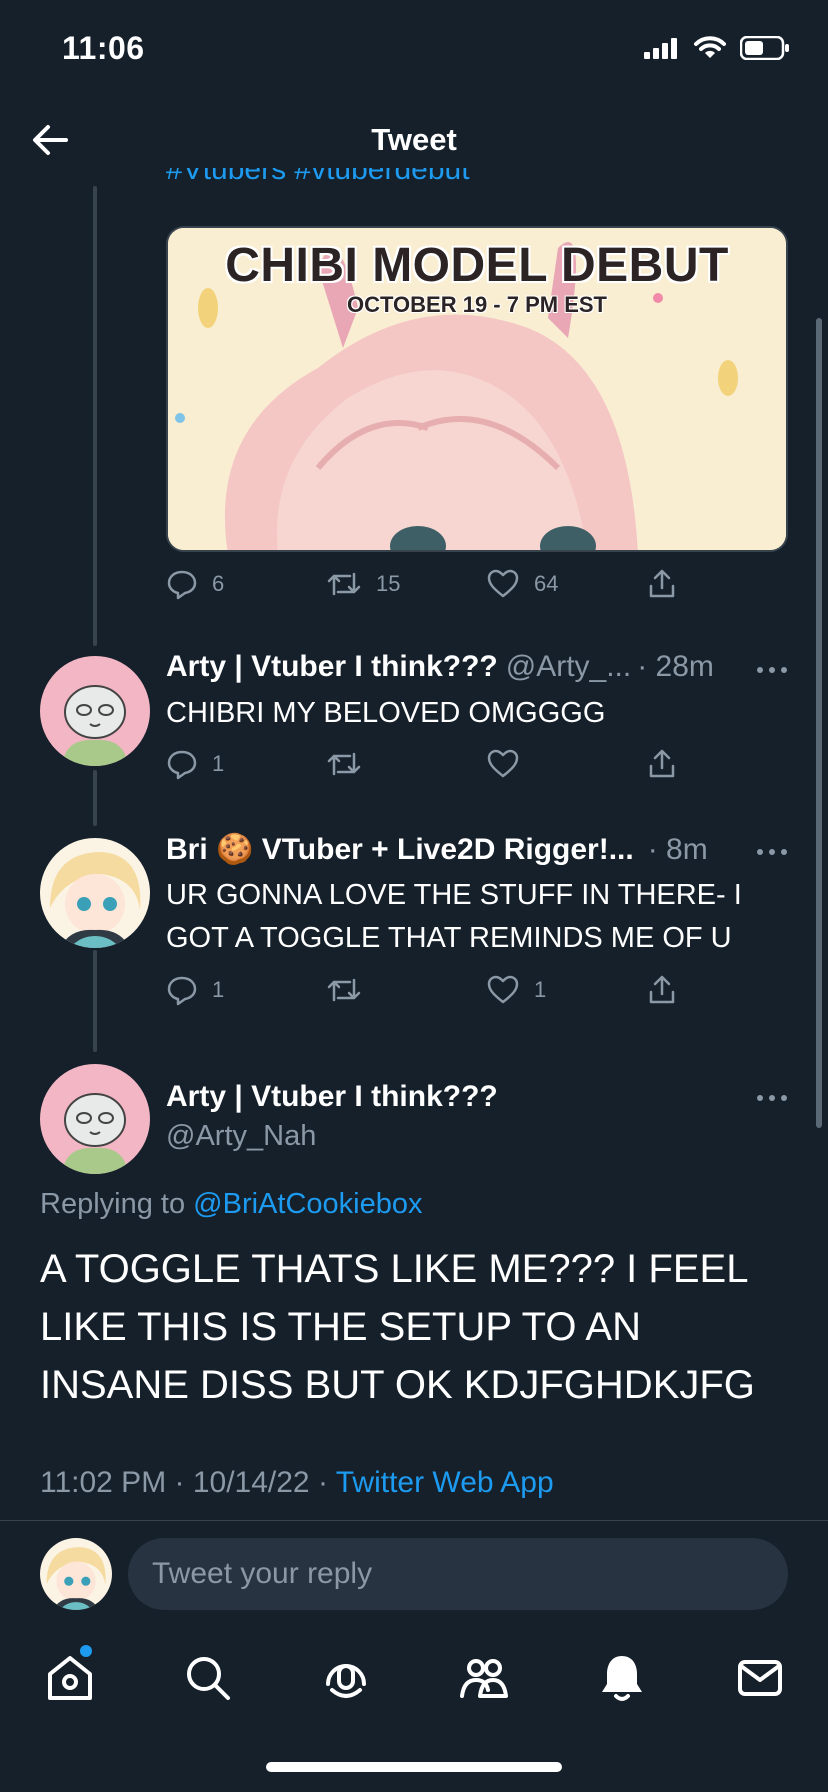 The width and height of the screenshot is (828, 1792). What do you see at coordinates (117, 1204) in the screenshot?
I see `replying-prefix: Replying to` at bounding box center [117, 1204].